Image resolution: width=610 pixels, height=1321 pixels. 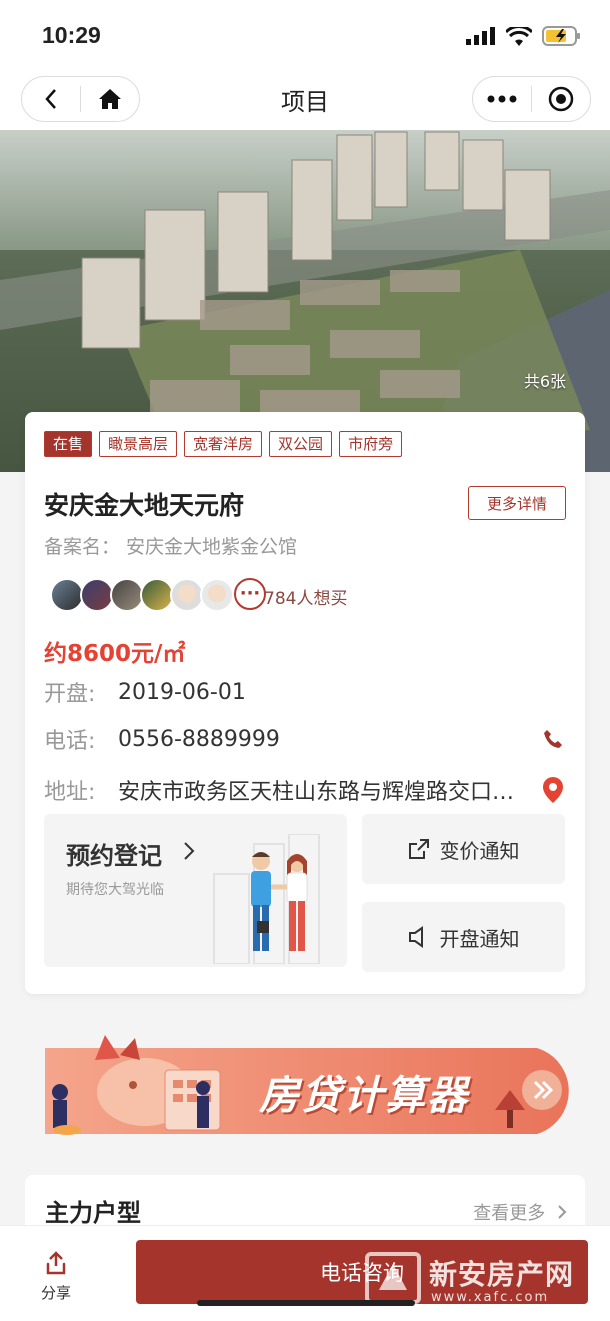 What do you see at coordinates (371, 444) in the screenshot?
I see `tag-feature: 市府旁` at bounding box center [371, 444].